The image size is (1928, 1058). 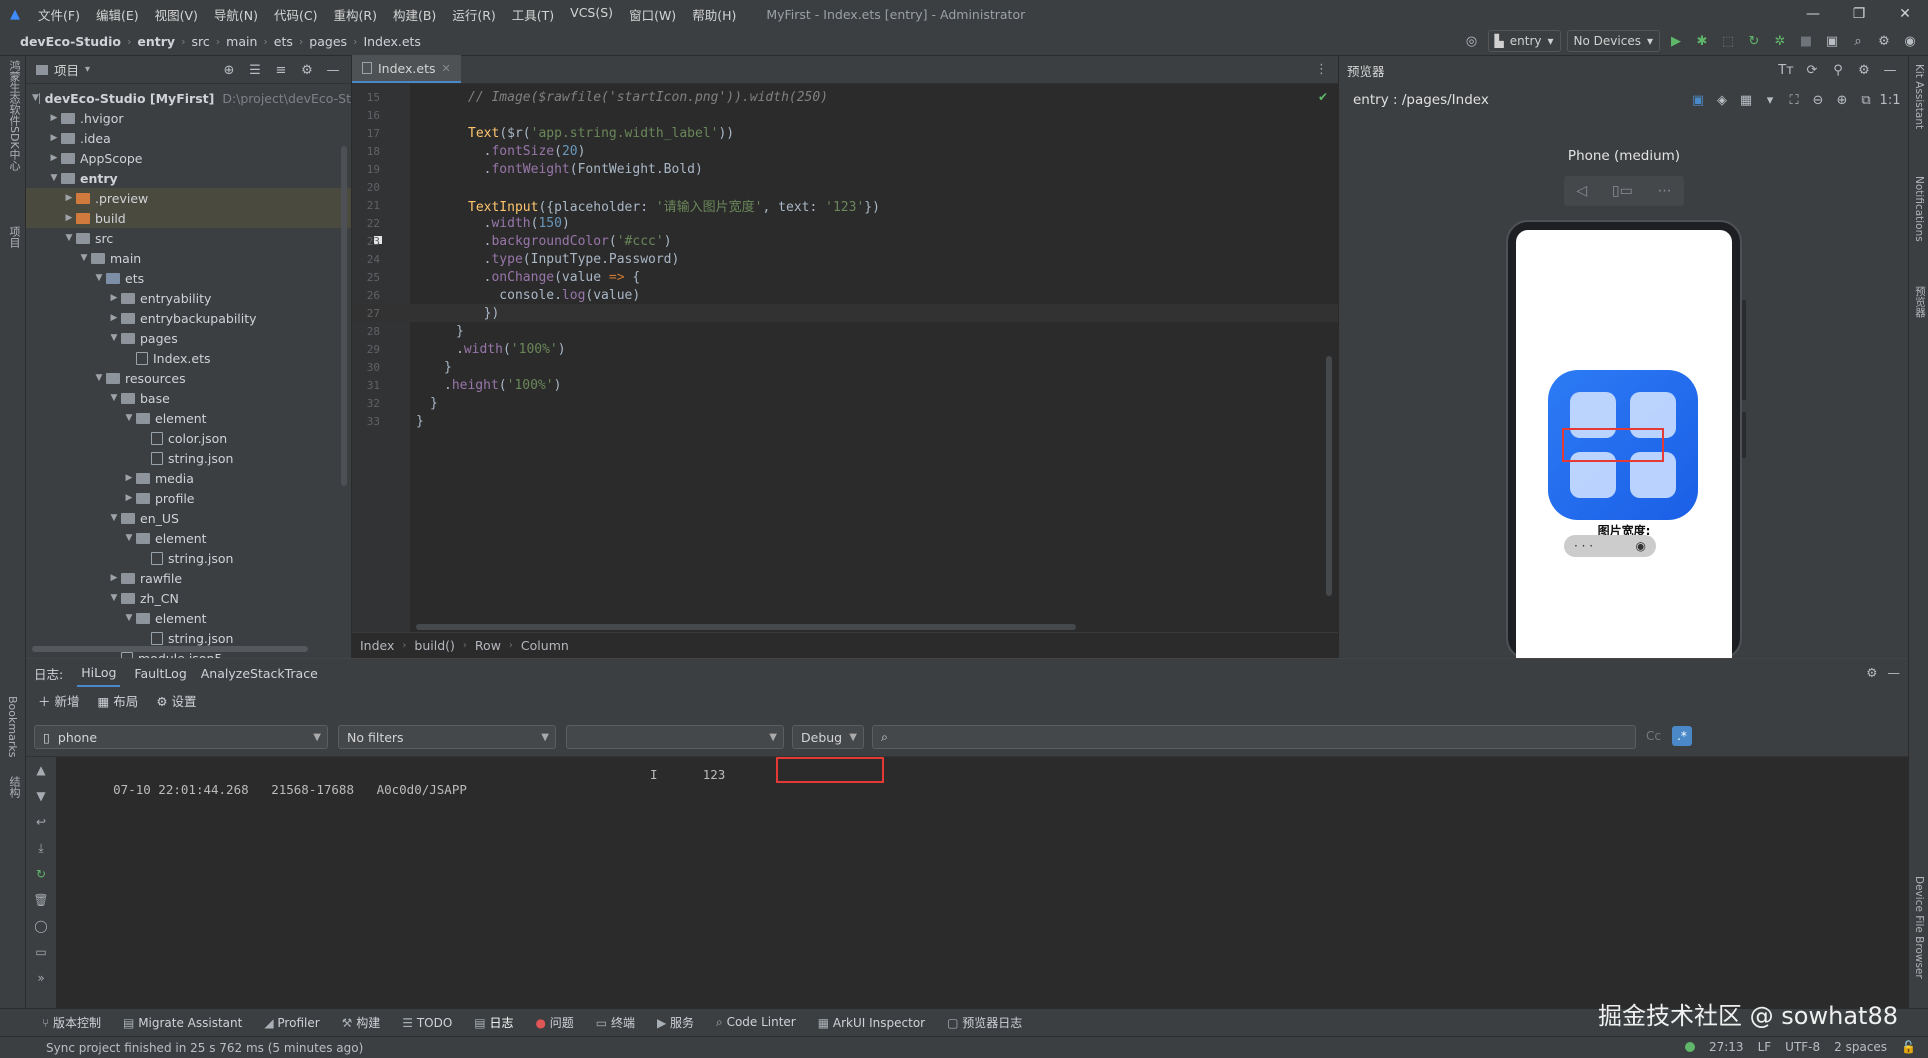 I want to click on layout-button: ▦ 布局, so click(x=118, y=700).